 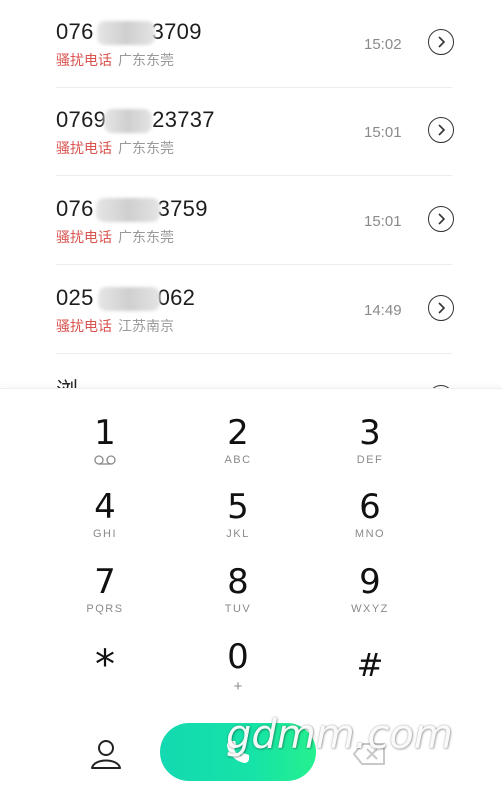 What do you see at coordinates (105, 433) in the screenshot?
I see `key-digit: 1` at bounding box center [105, 433].